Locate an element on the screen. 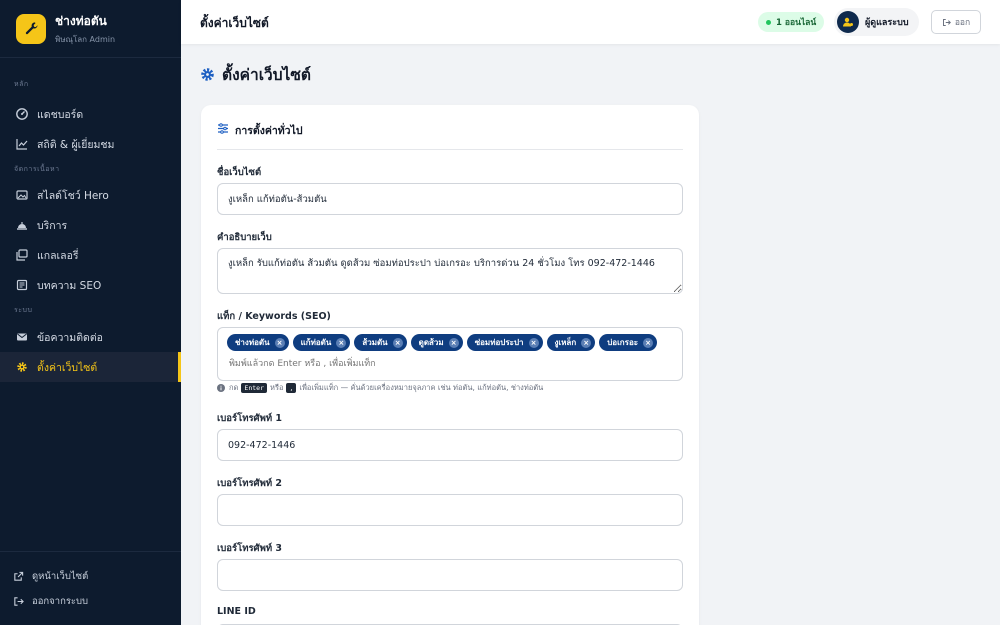  sidebar-item-label: แกลเลอรี่ is located at coordinates (58, 255).